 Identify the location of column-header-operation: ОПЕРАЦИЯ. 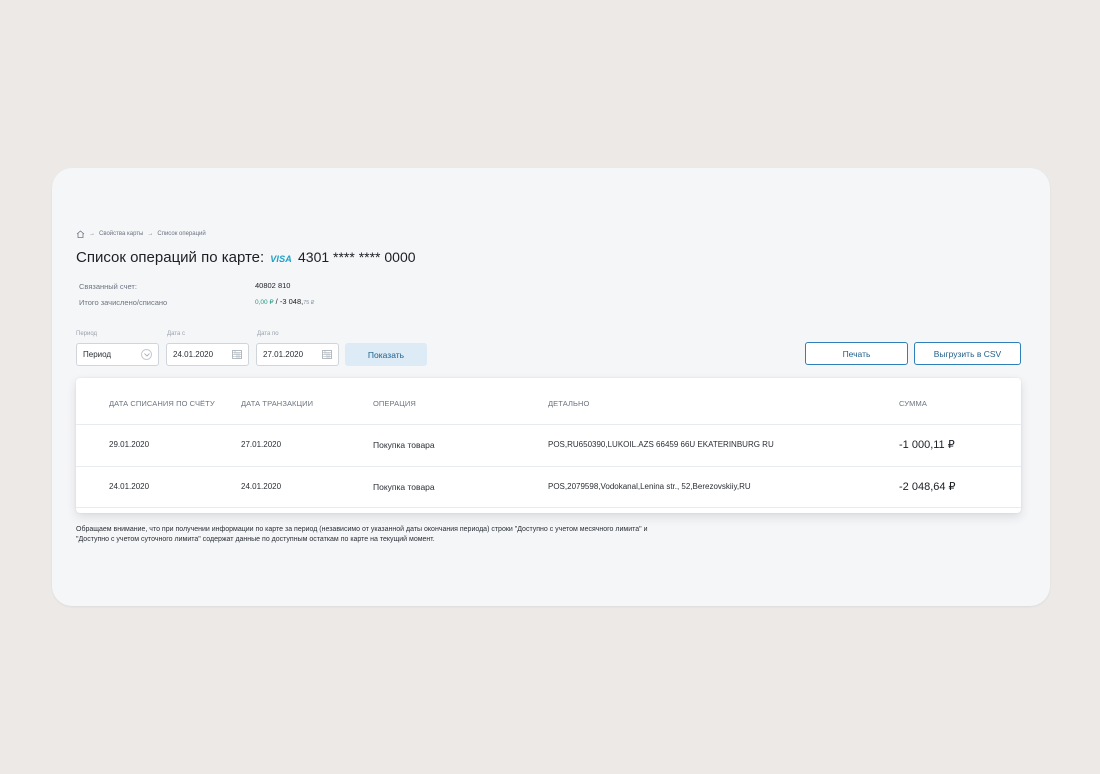
(394, 403).